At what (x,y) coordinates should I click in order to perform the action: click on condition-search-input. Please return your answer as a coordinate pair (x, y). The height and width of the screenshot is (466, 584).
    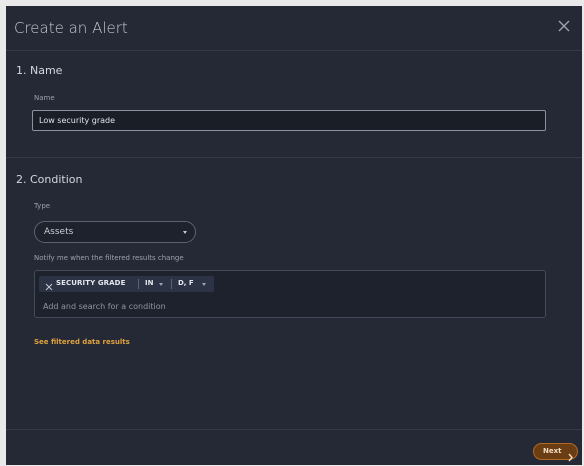
    Looking at the image, I should click on (283, 306).